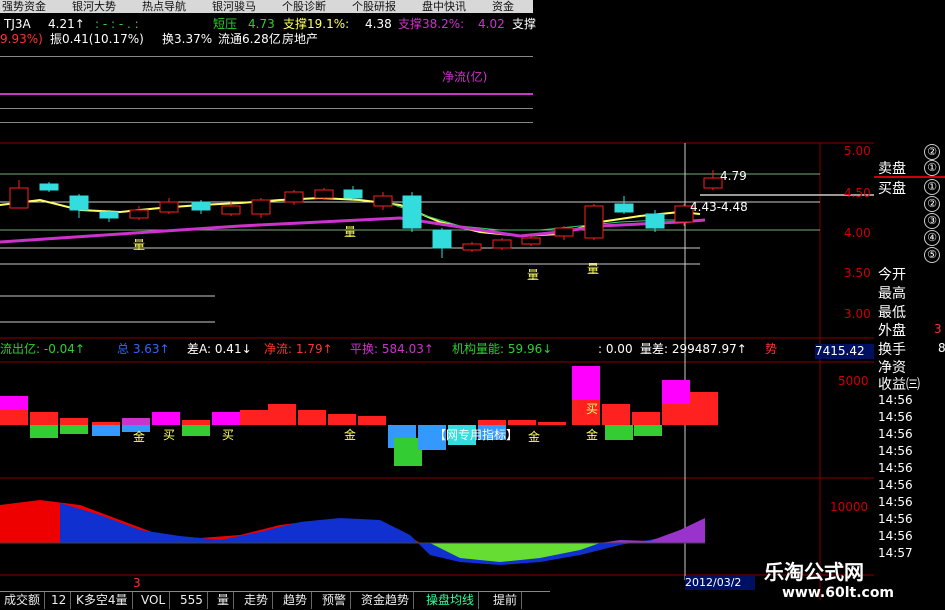 The height and width of the screenshot is (610, 945). What do you see at coordinates (892, 275) in the screenshot?
I see `stat-open: 今开` at bounding box center [892, 275].